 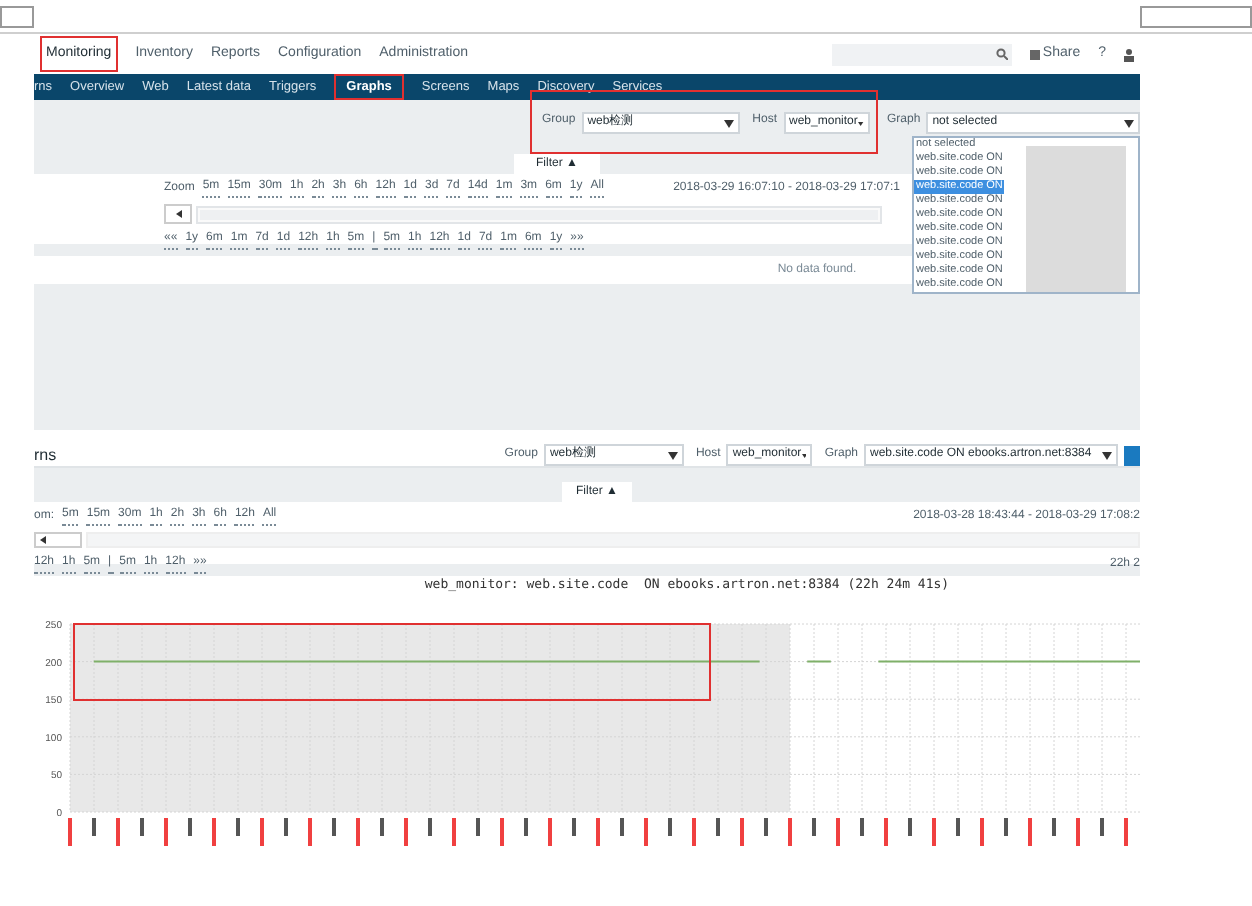 I want to click on user-icon, so click(x=1129, y=54).